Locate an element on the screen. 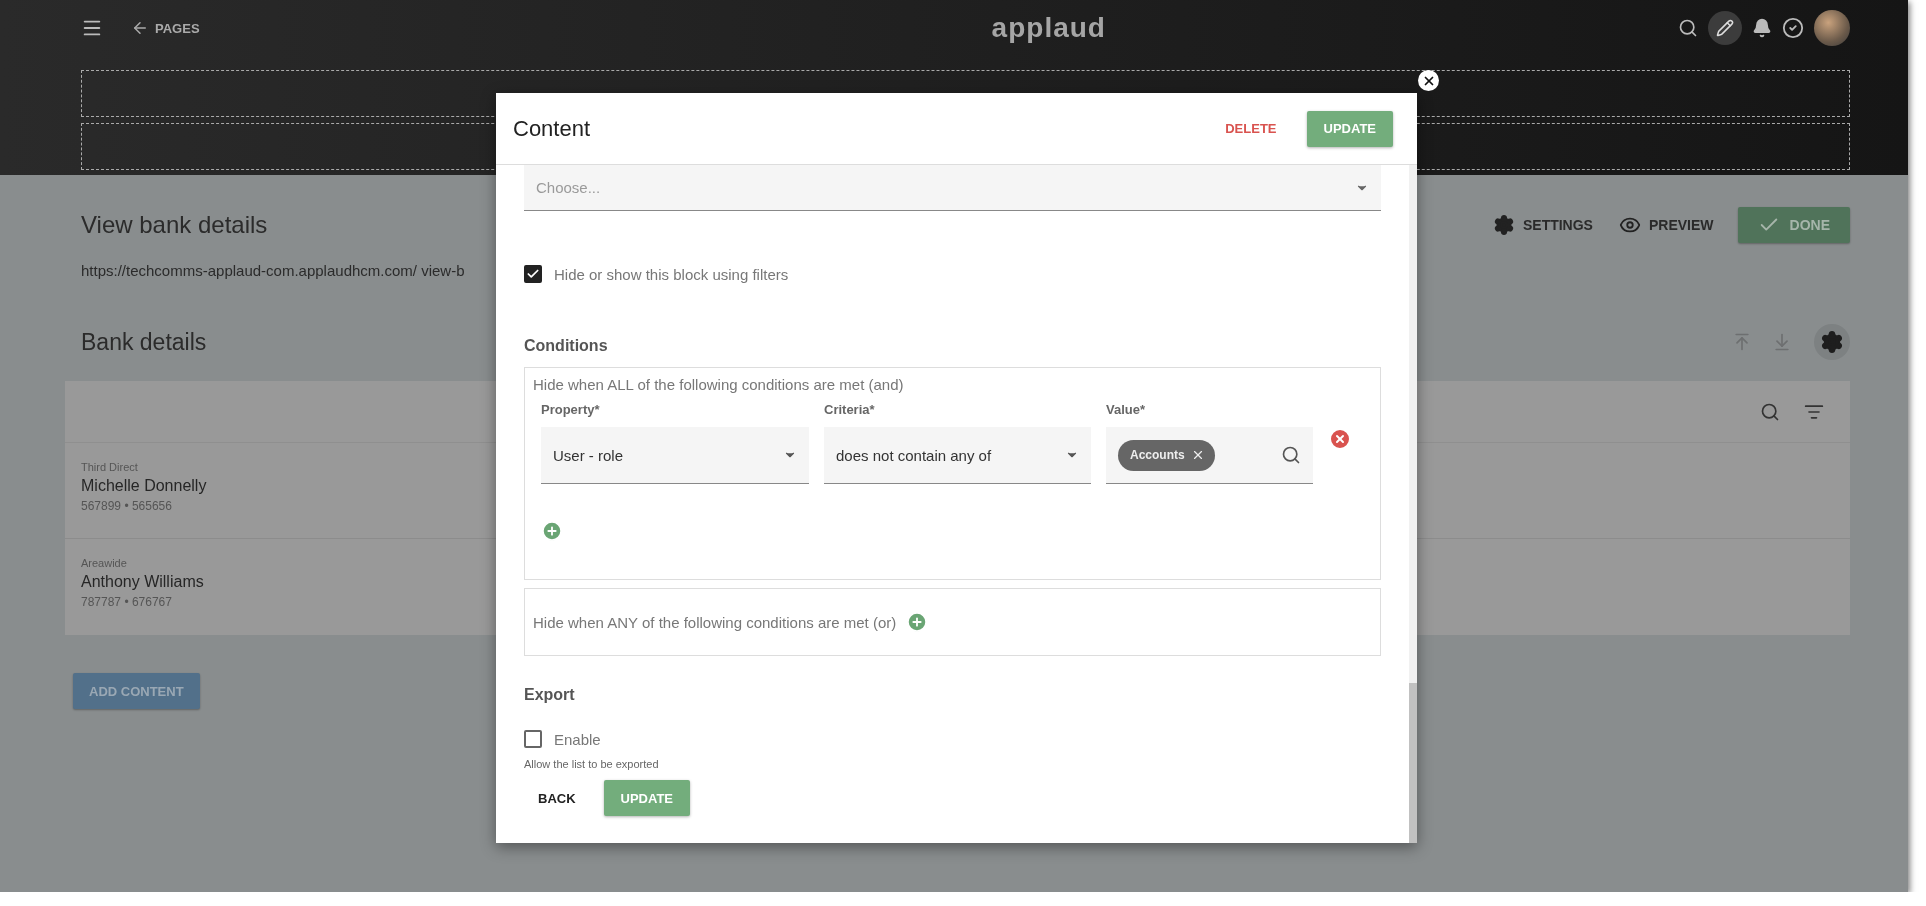  back-link: PAGES is located at coordinates (165, 28).